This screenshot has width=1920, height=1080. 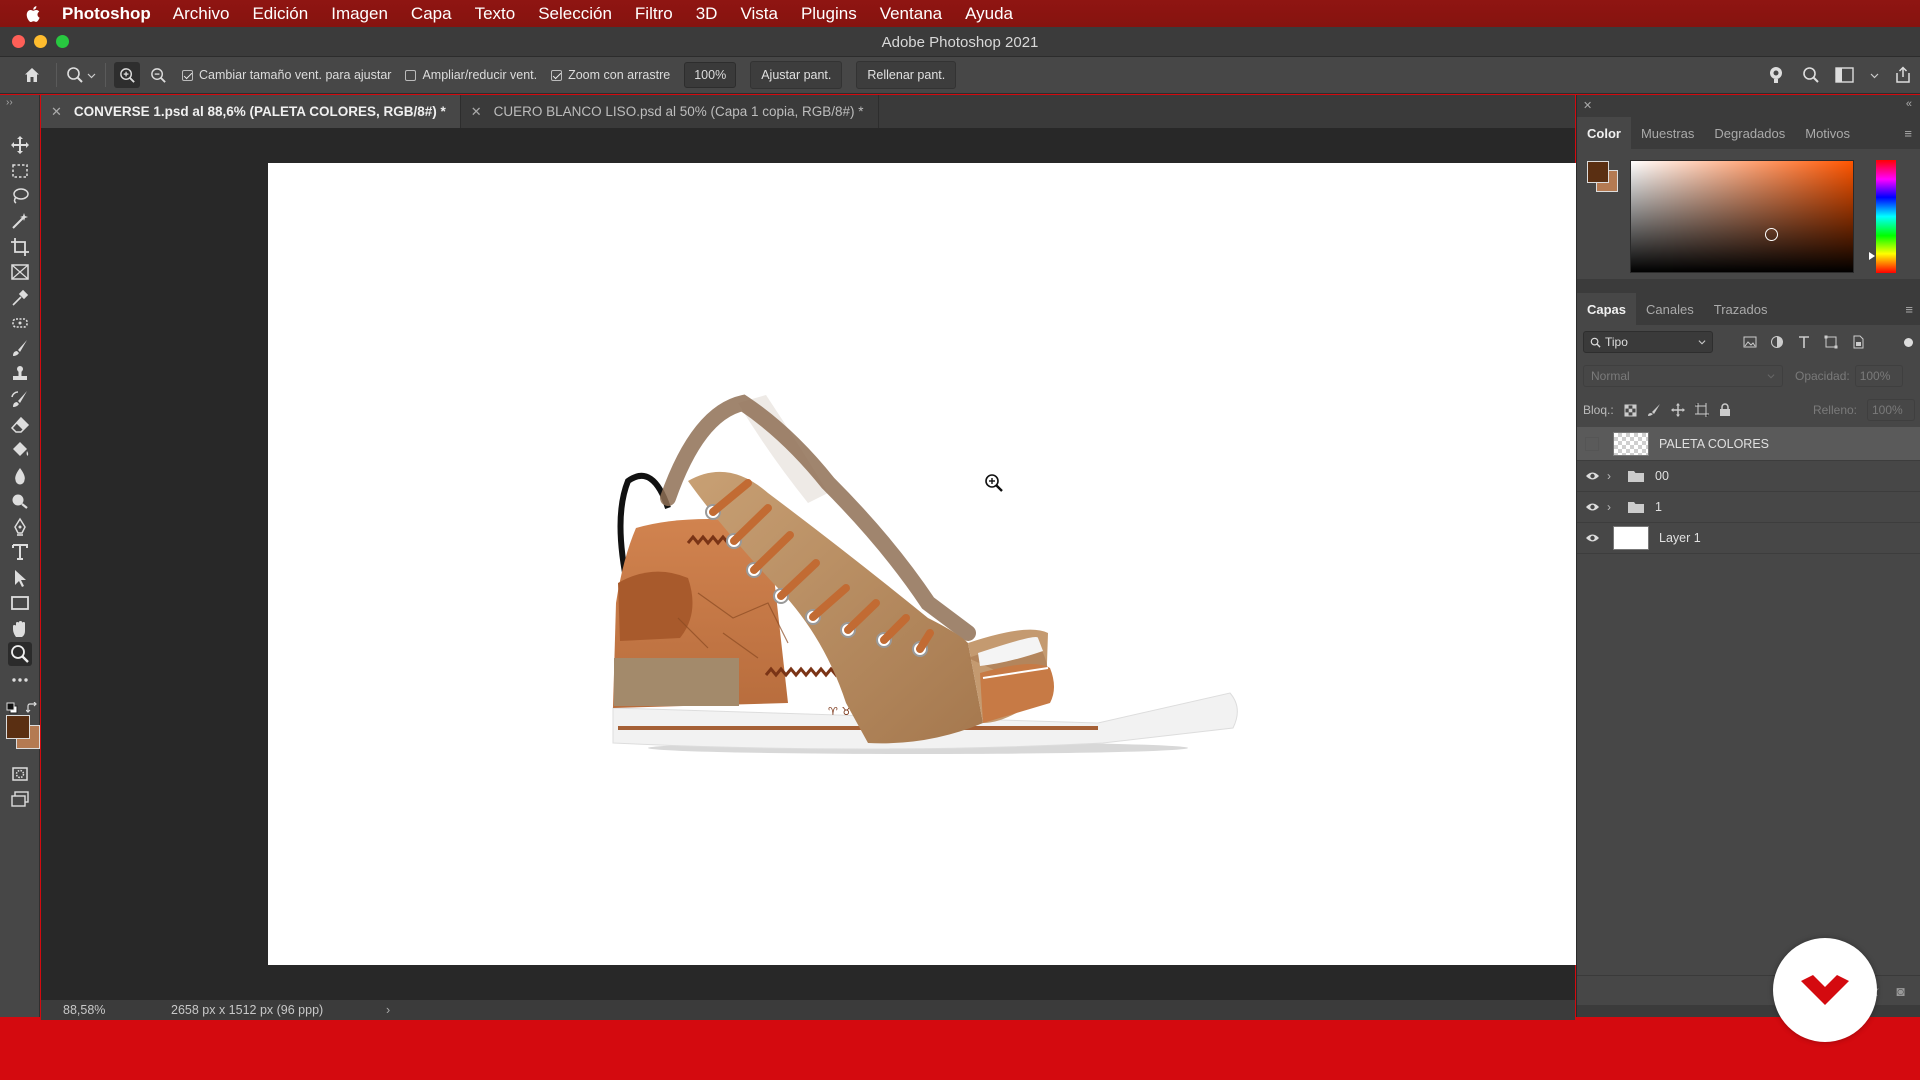 I want to click on expand-panel-icon: ››, so click(x=9, y=102).